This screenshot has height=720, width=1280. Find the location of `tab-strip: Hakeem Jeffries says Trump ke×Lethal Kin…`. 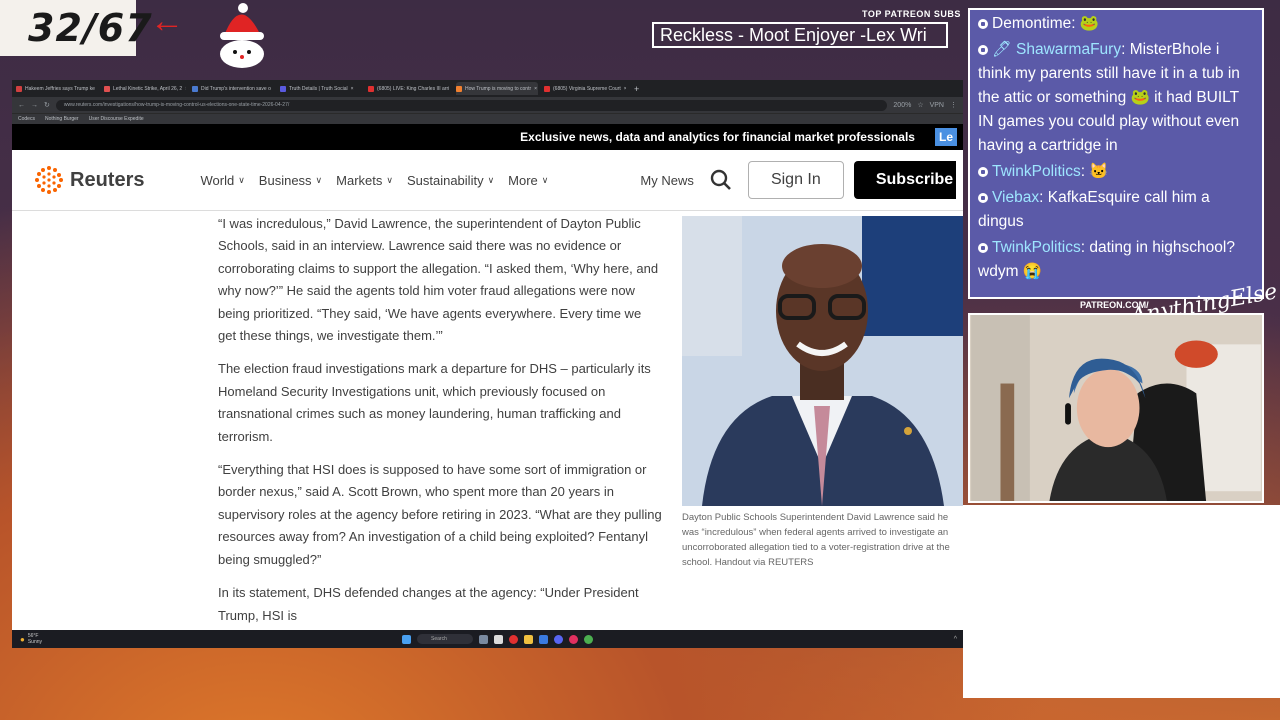

tab-strip: Hakeem Jeffries says Trump ke×Lethal Kin… is located at coordinates (487, 88).